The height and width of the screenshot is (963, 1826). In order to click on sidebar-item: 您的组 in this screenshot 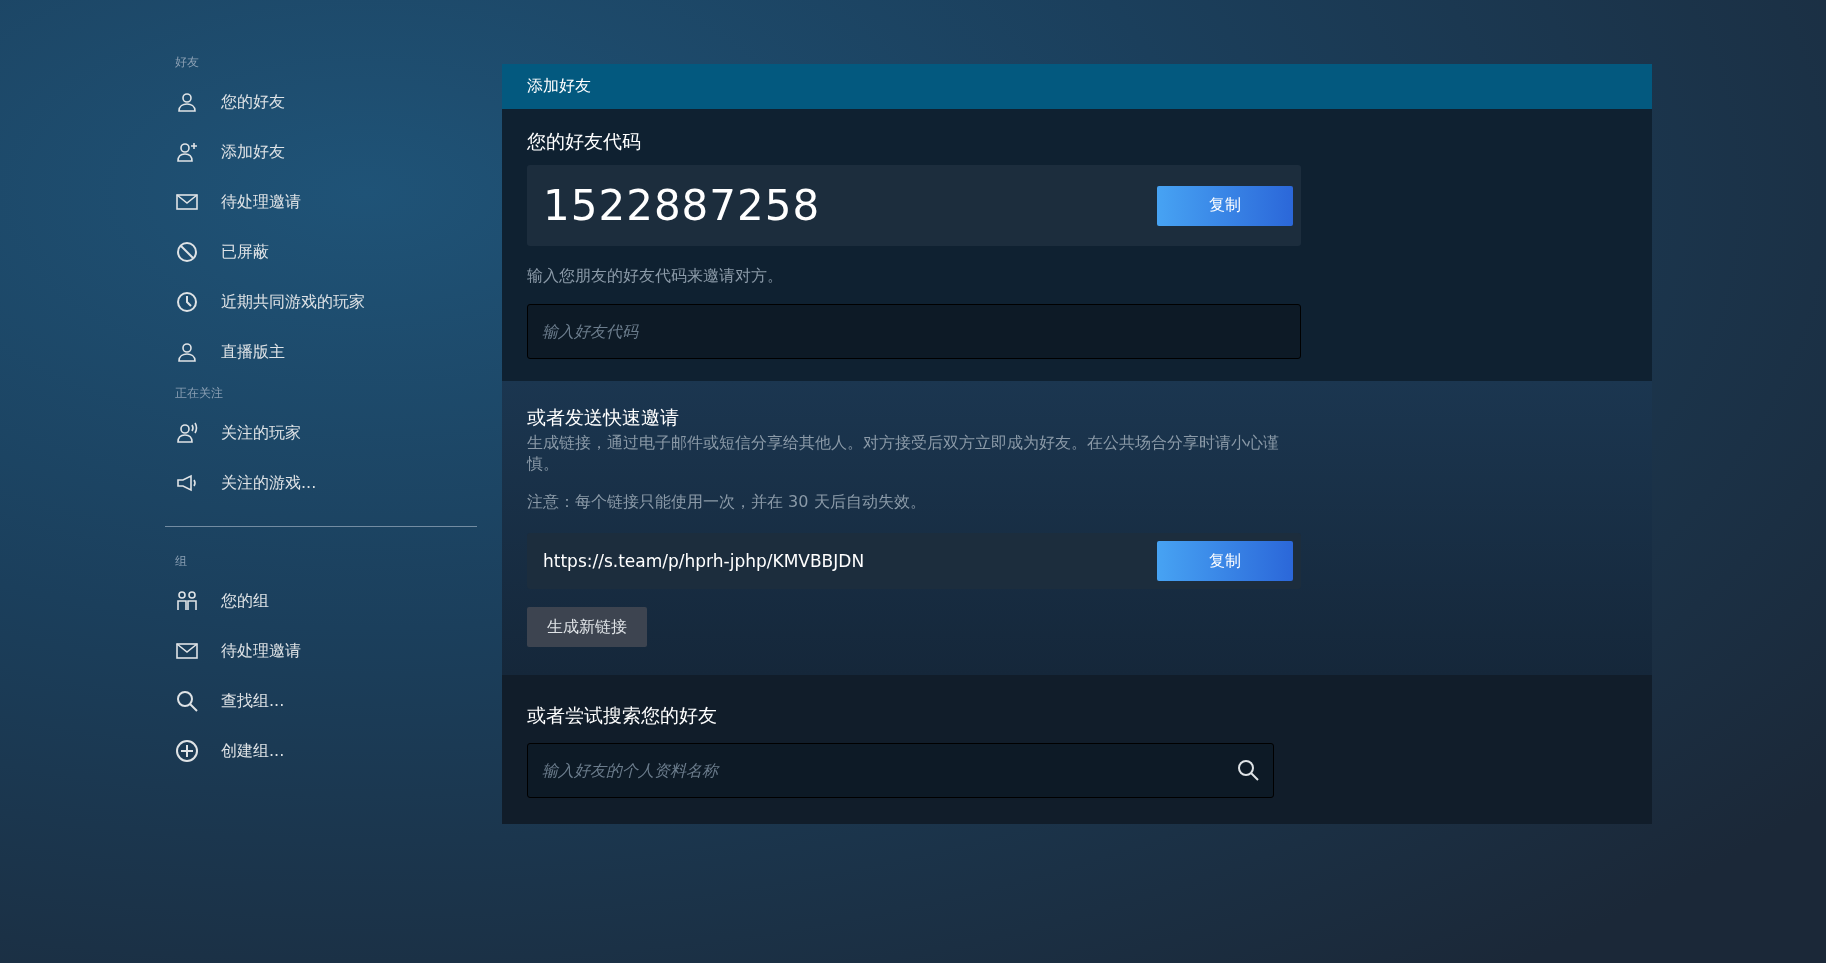, I will do `click(321, 601)`.